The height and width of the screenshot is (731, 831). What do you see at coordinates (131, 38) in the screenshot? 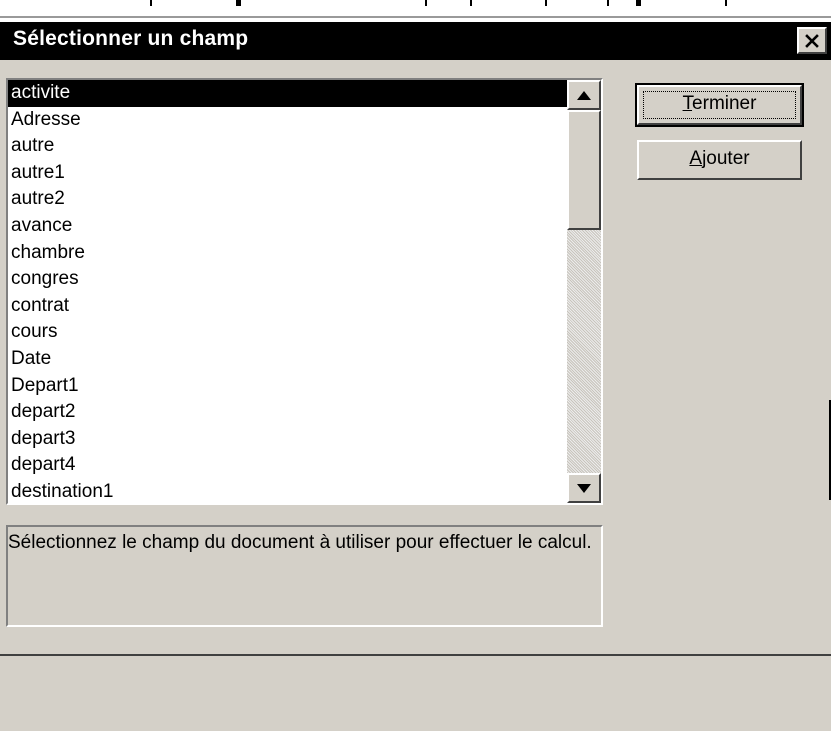
I see `dialog-title: Sélectionner un champ` at bounding box center [131, 38].